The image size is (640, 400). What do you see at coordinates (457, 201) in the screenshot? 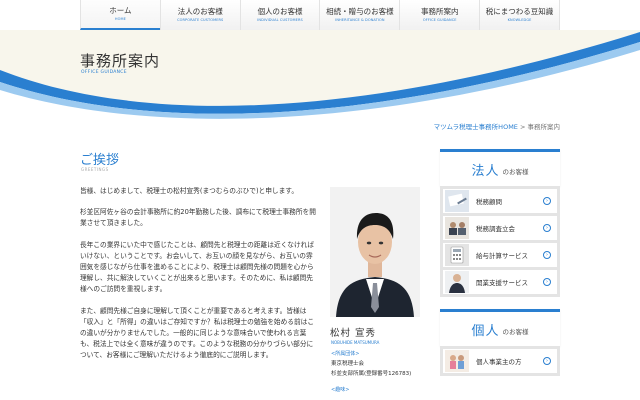
I see `document-pen-icon` at bounding box center [457, 201].